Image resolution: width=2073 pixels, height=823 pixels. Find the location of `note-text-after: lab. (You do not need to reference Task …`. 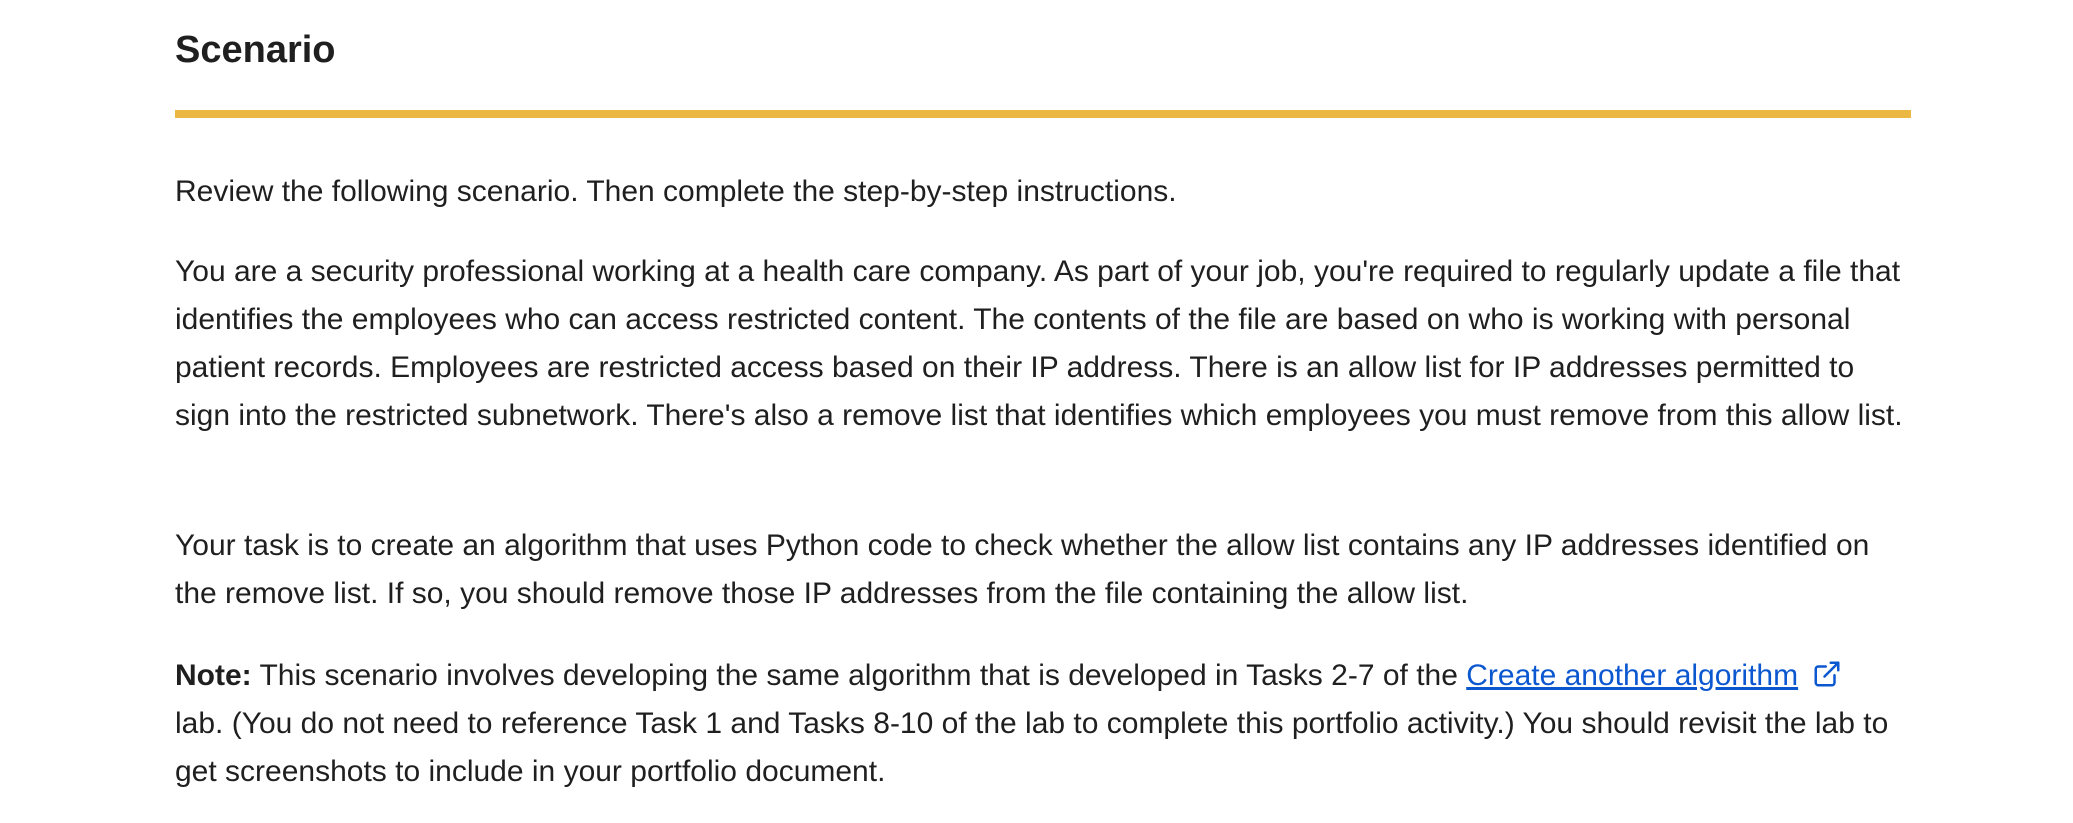

note-text-after: lab. (You do not need to reference Task … is located at coordinates (1032, 747).